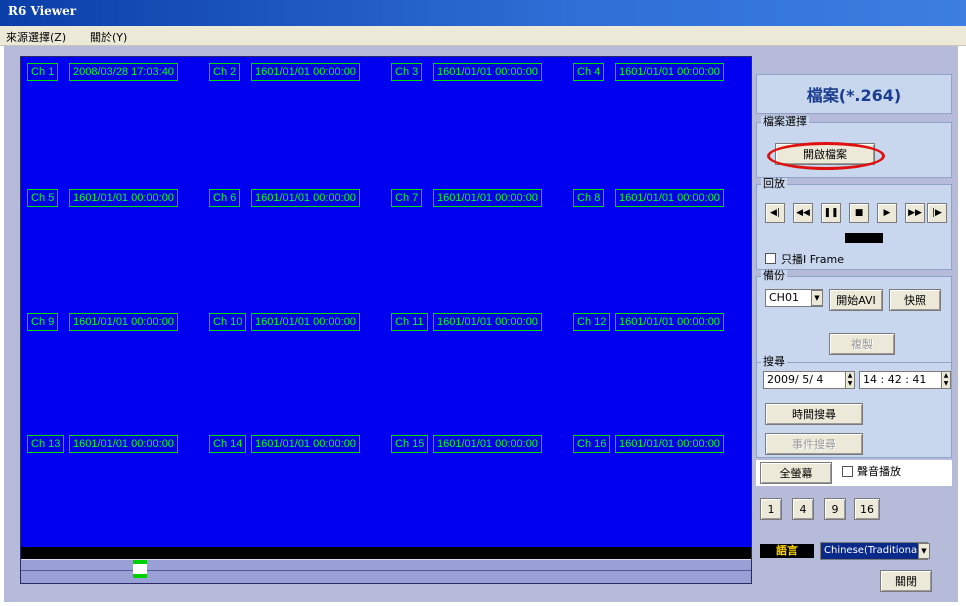  I want to click on ch9-timestamp: 1601/01/01 00:00:00, so click(123, 322).